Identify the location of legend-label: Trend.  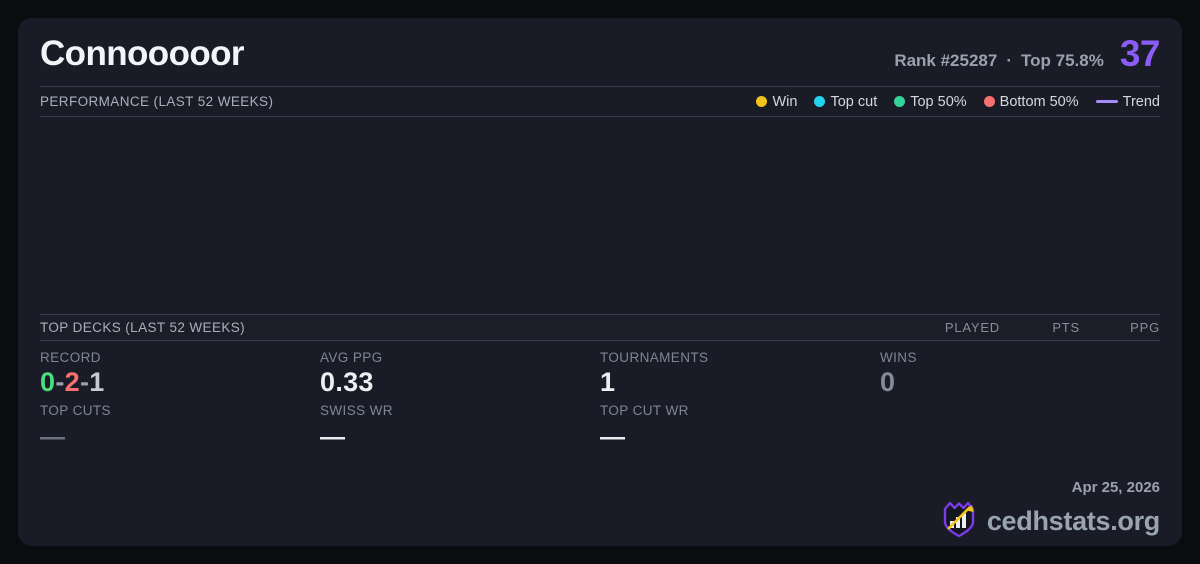
(1141, 101).